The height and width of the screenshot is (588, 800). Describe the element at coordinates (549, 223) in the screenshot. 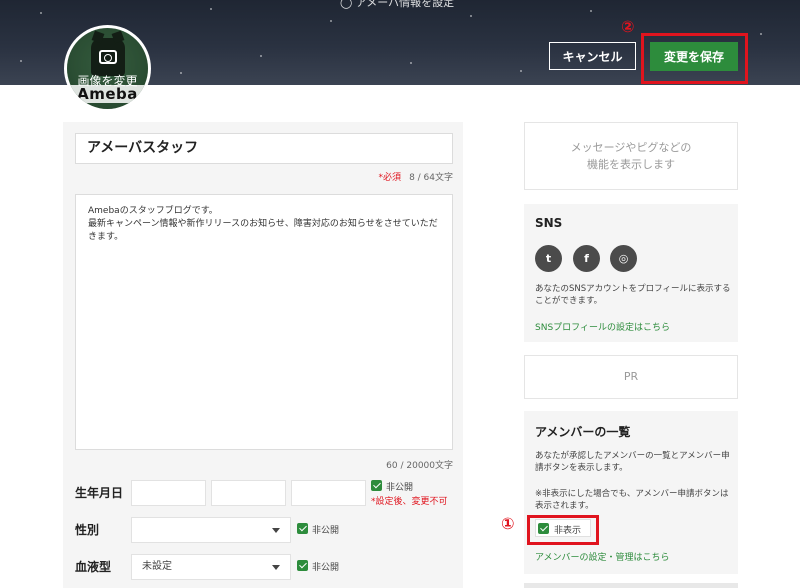

I see `sns-title: SNS` at that location.